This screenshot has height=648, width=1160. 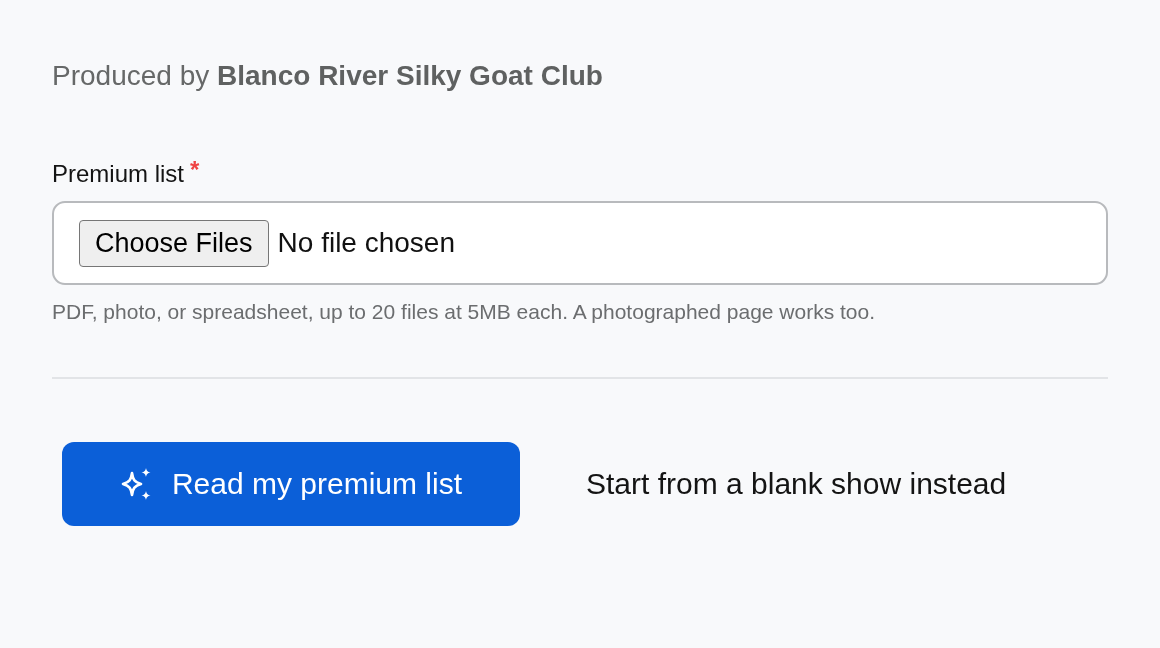 What do you see at coordinates (195, 170) in the screenshot?
I see `required-mark: *` at bounding box center [195, 170].